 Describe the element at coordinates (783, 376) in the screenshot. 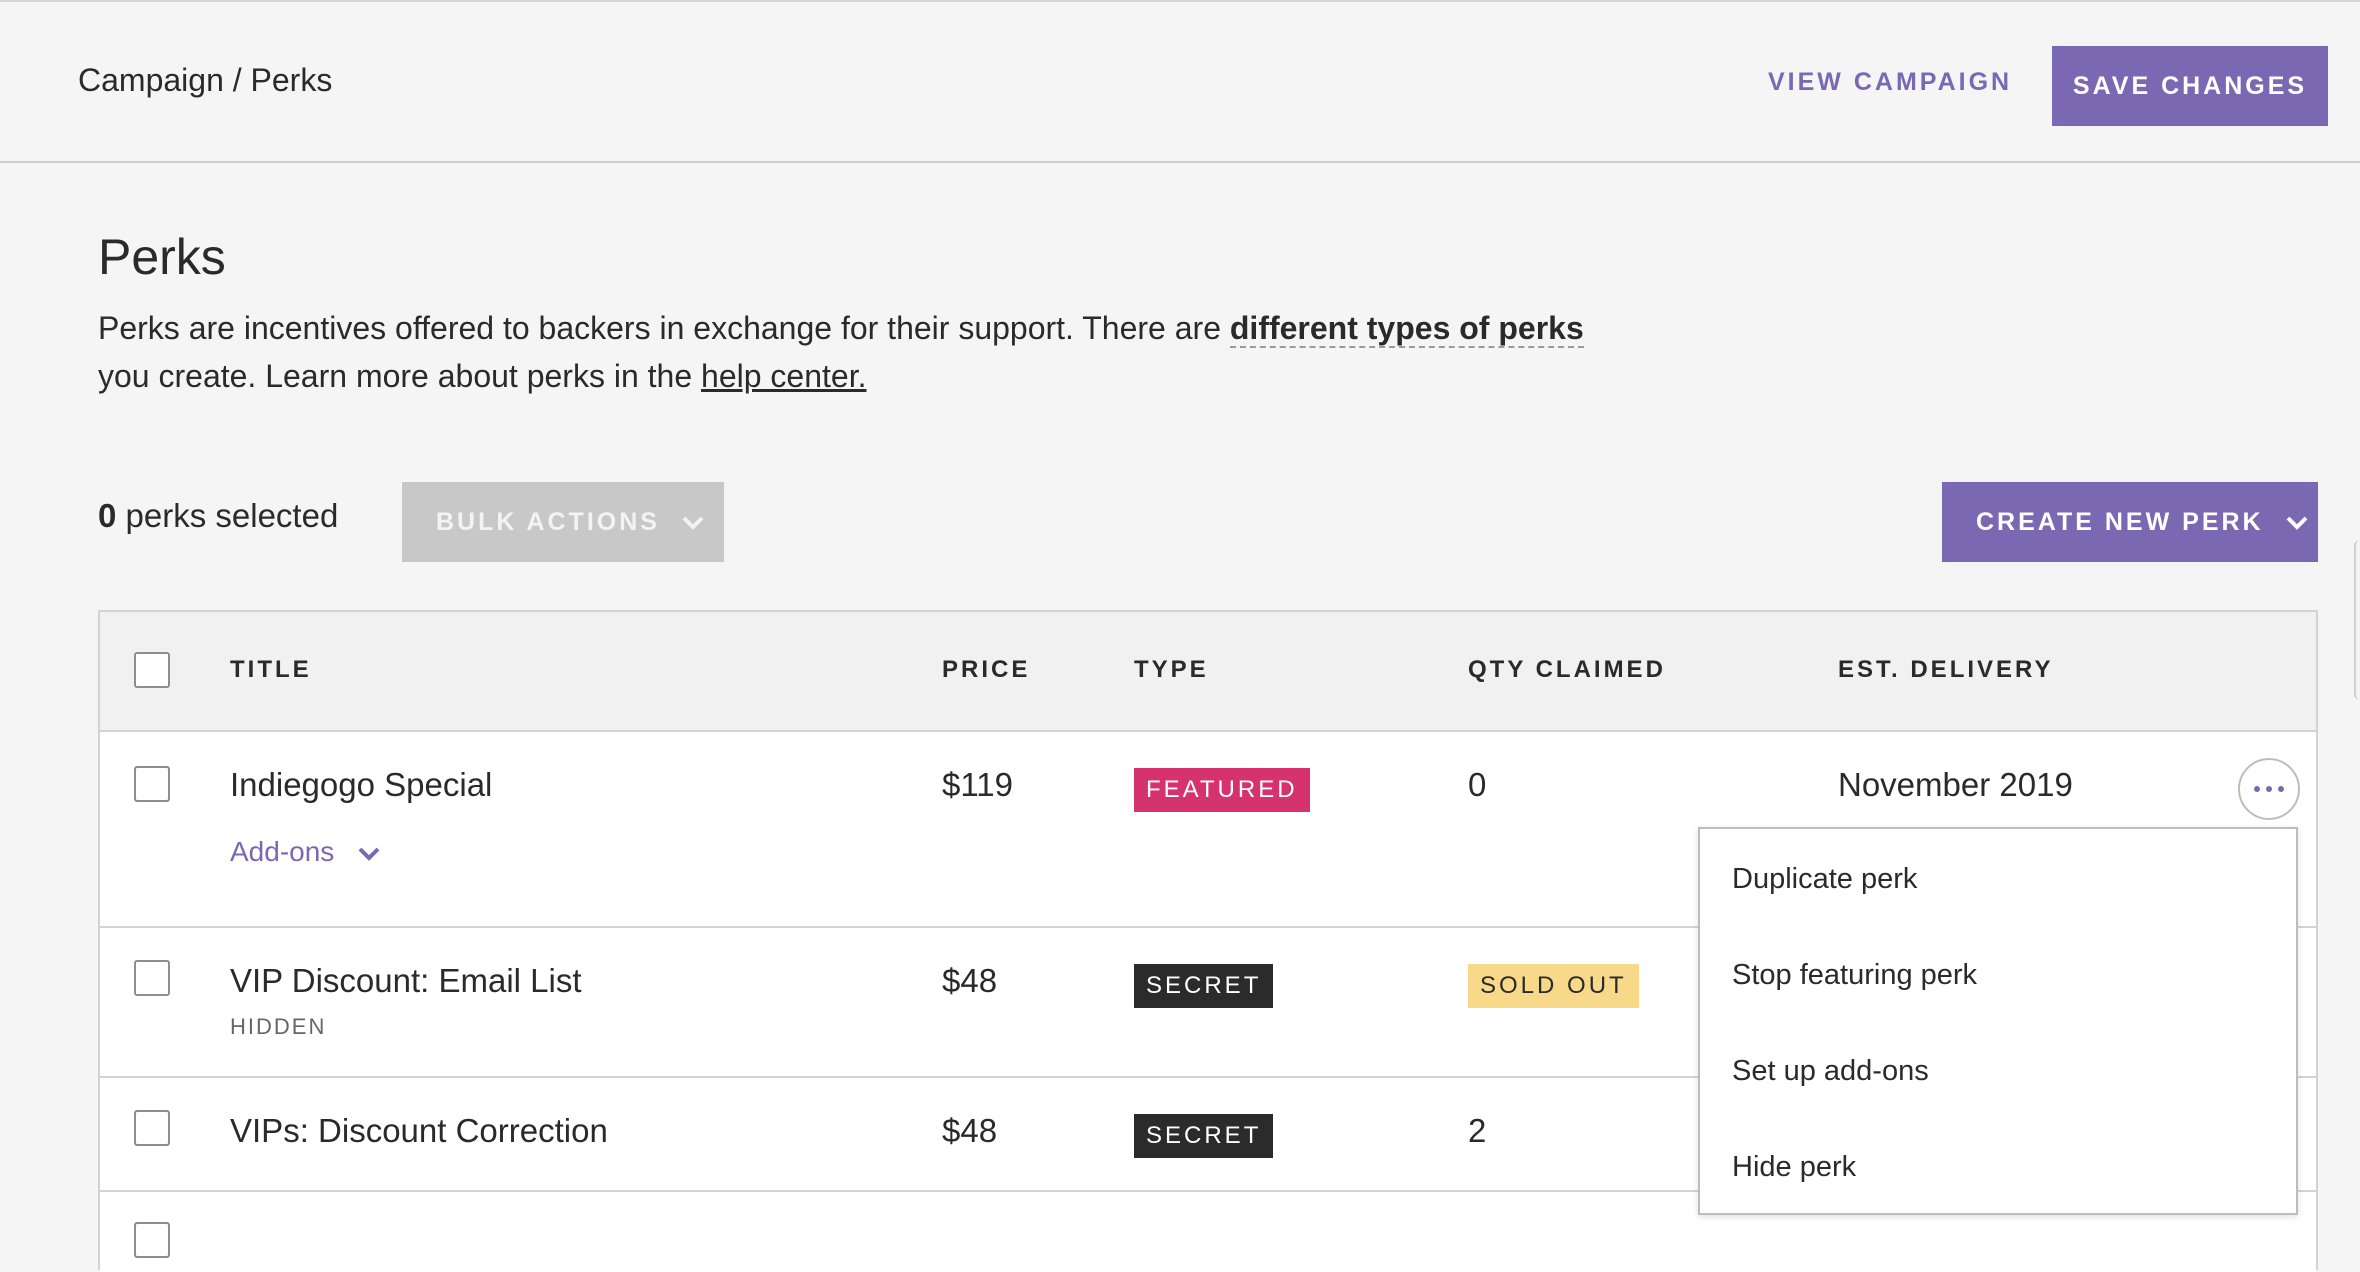

I see `help-center-link: help center.` at that location.